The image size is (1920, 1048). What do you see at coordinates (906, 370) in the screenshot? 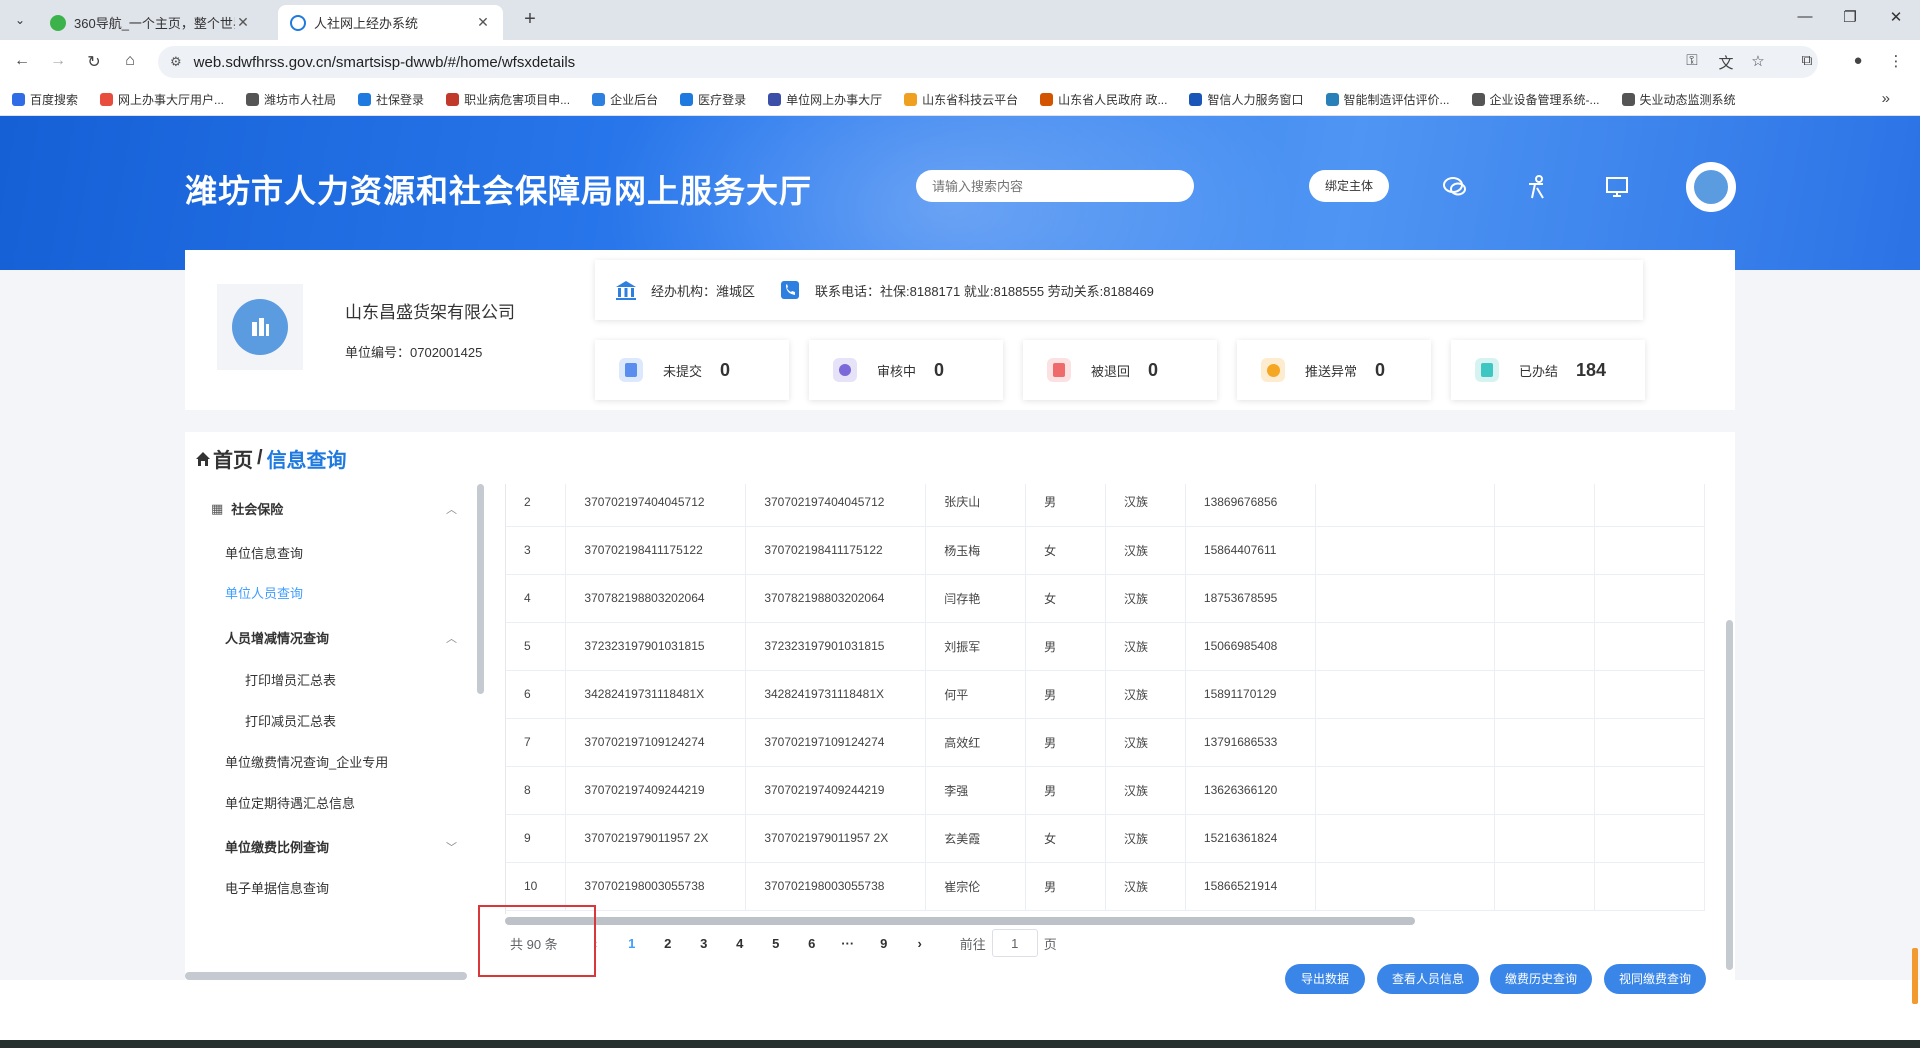
I see `stat-reviewing: 审核中 0` at bounding box center [906, 370].